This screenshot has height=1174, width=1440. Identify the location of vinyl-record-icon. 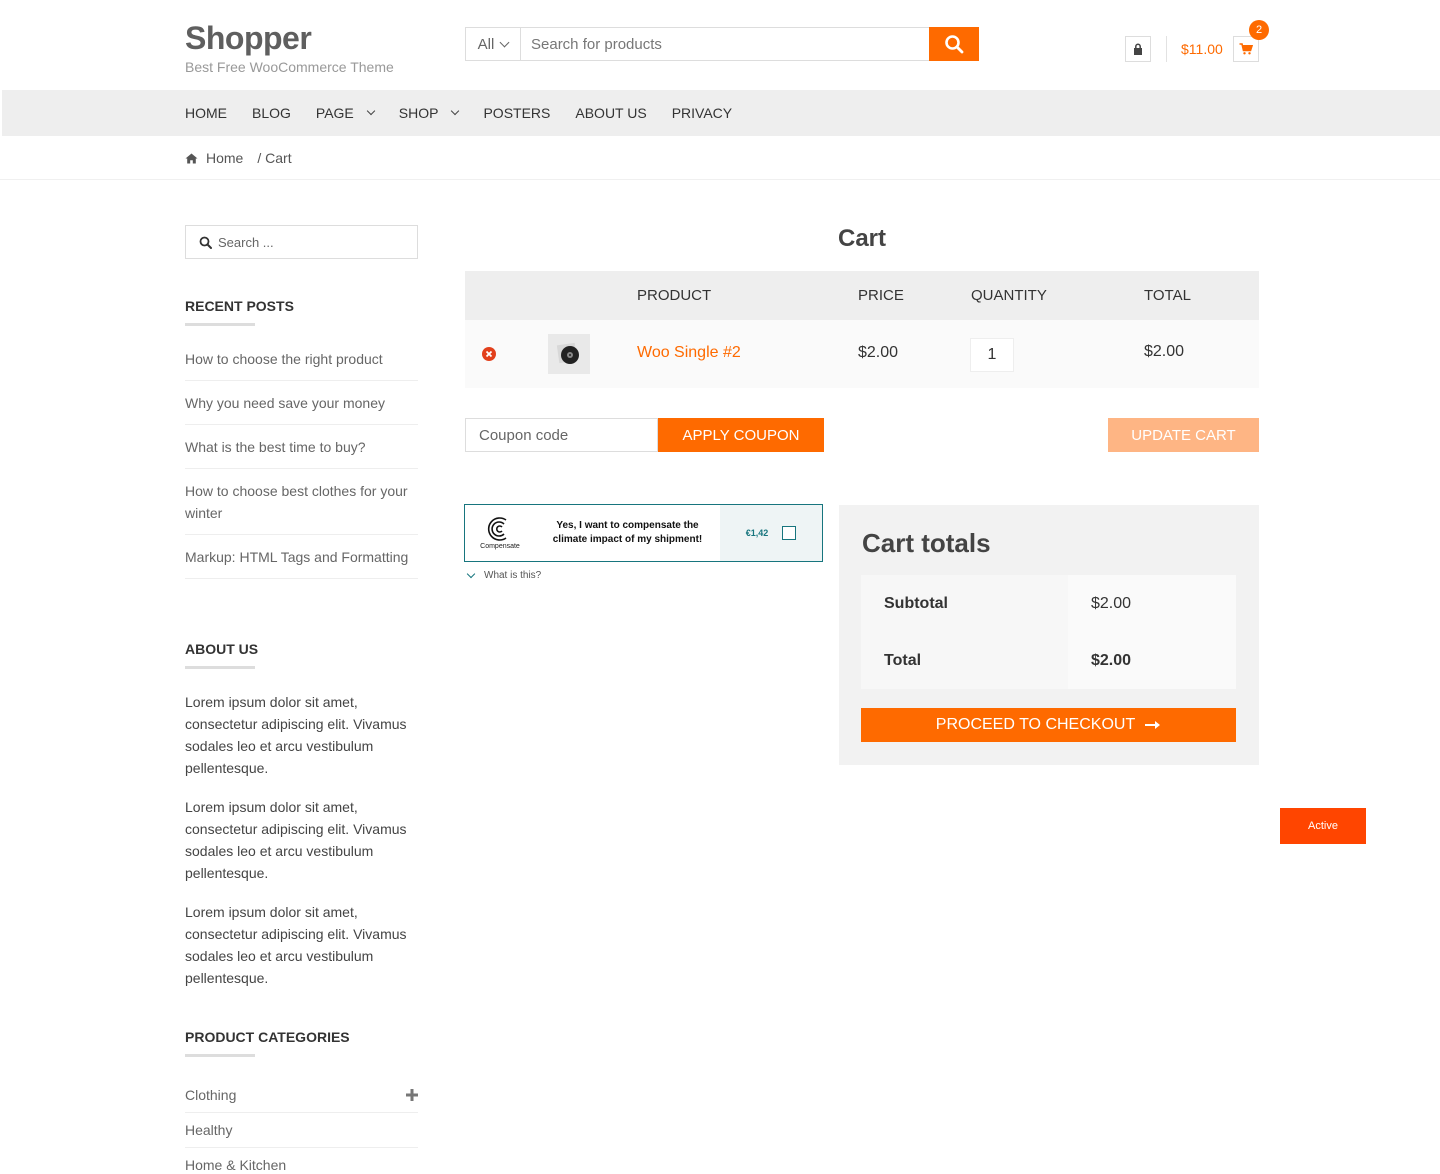
(567, 353).